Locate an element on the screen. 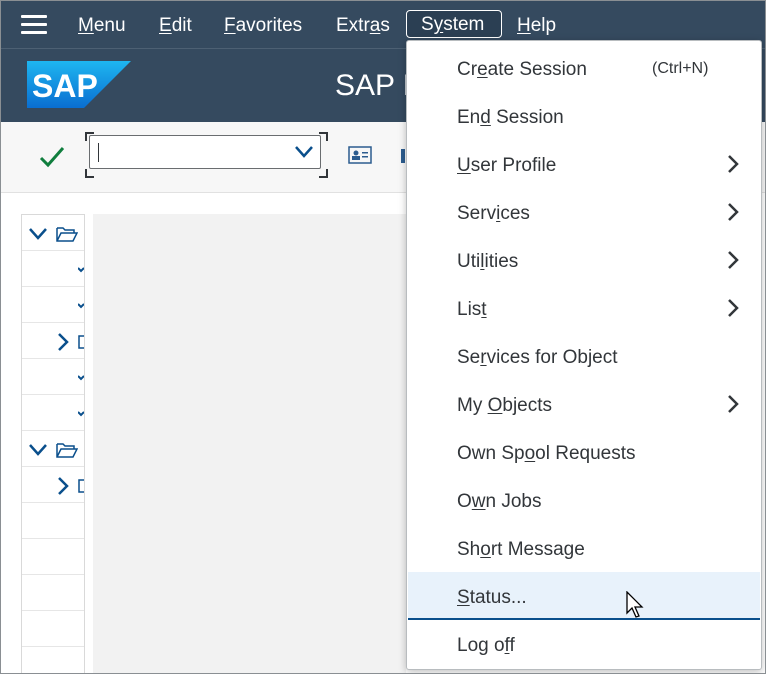 The height and width of the screenshot is (674, 766). menu-item-log-off: Log off is located at coordinates (584, 644).